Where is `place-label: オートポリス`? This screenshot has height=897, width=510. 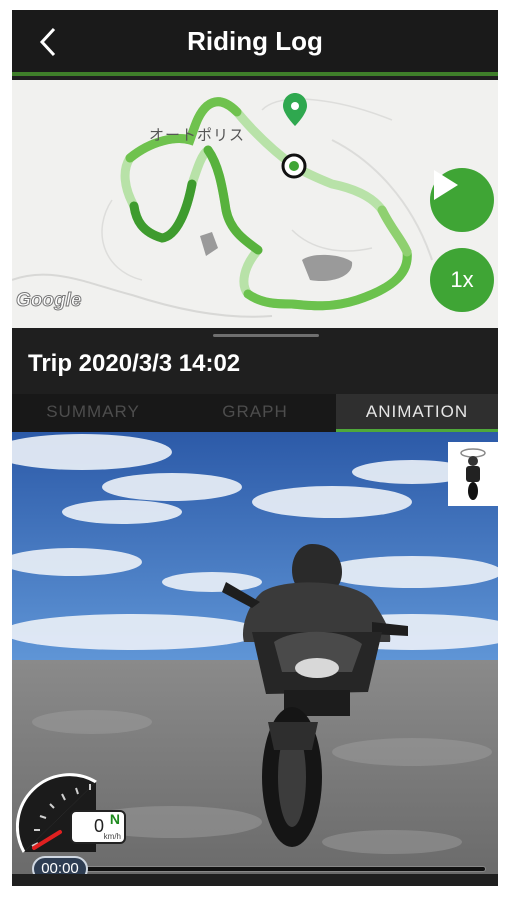 place-label: オートポリス is located at coordinates (197, 135).